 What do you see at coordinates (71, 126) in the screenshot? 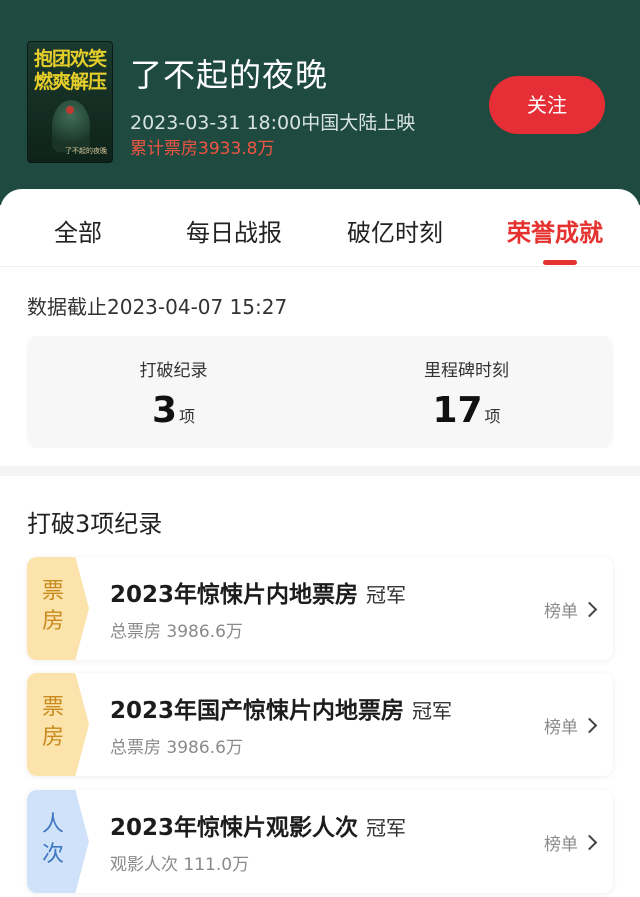
I see `poster-artwork` at bounding box center [71, 126].